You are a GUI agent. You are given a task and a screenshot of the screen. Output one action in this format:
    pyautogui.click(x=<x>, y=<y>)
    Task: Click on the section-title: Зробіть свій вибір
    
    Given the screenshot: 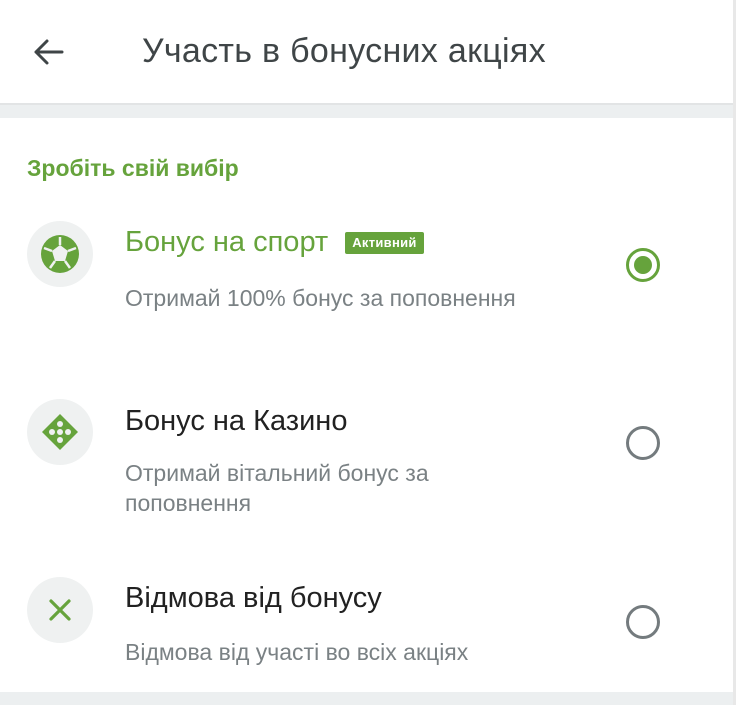 What is the action you would take?
    pyautogui.click(x=133, y=168)
    